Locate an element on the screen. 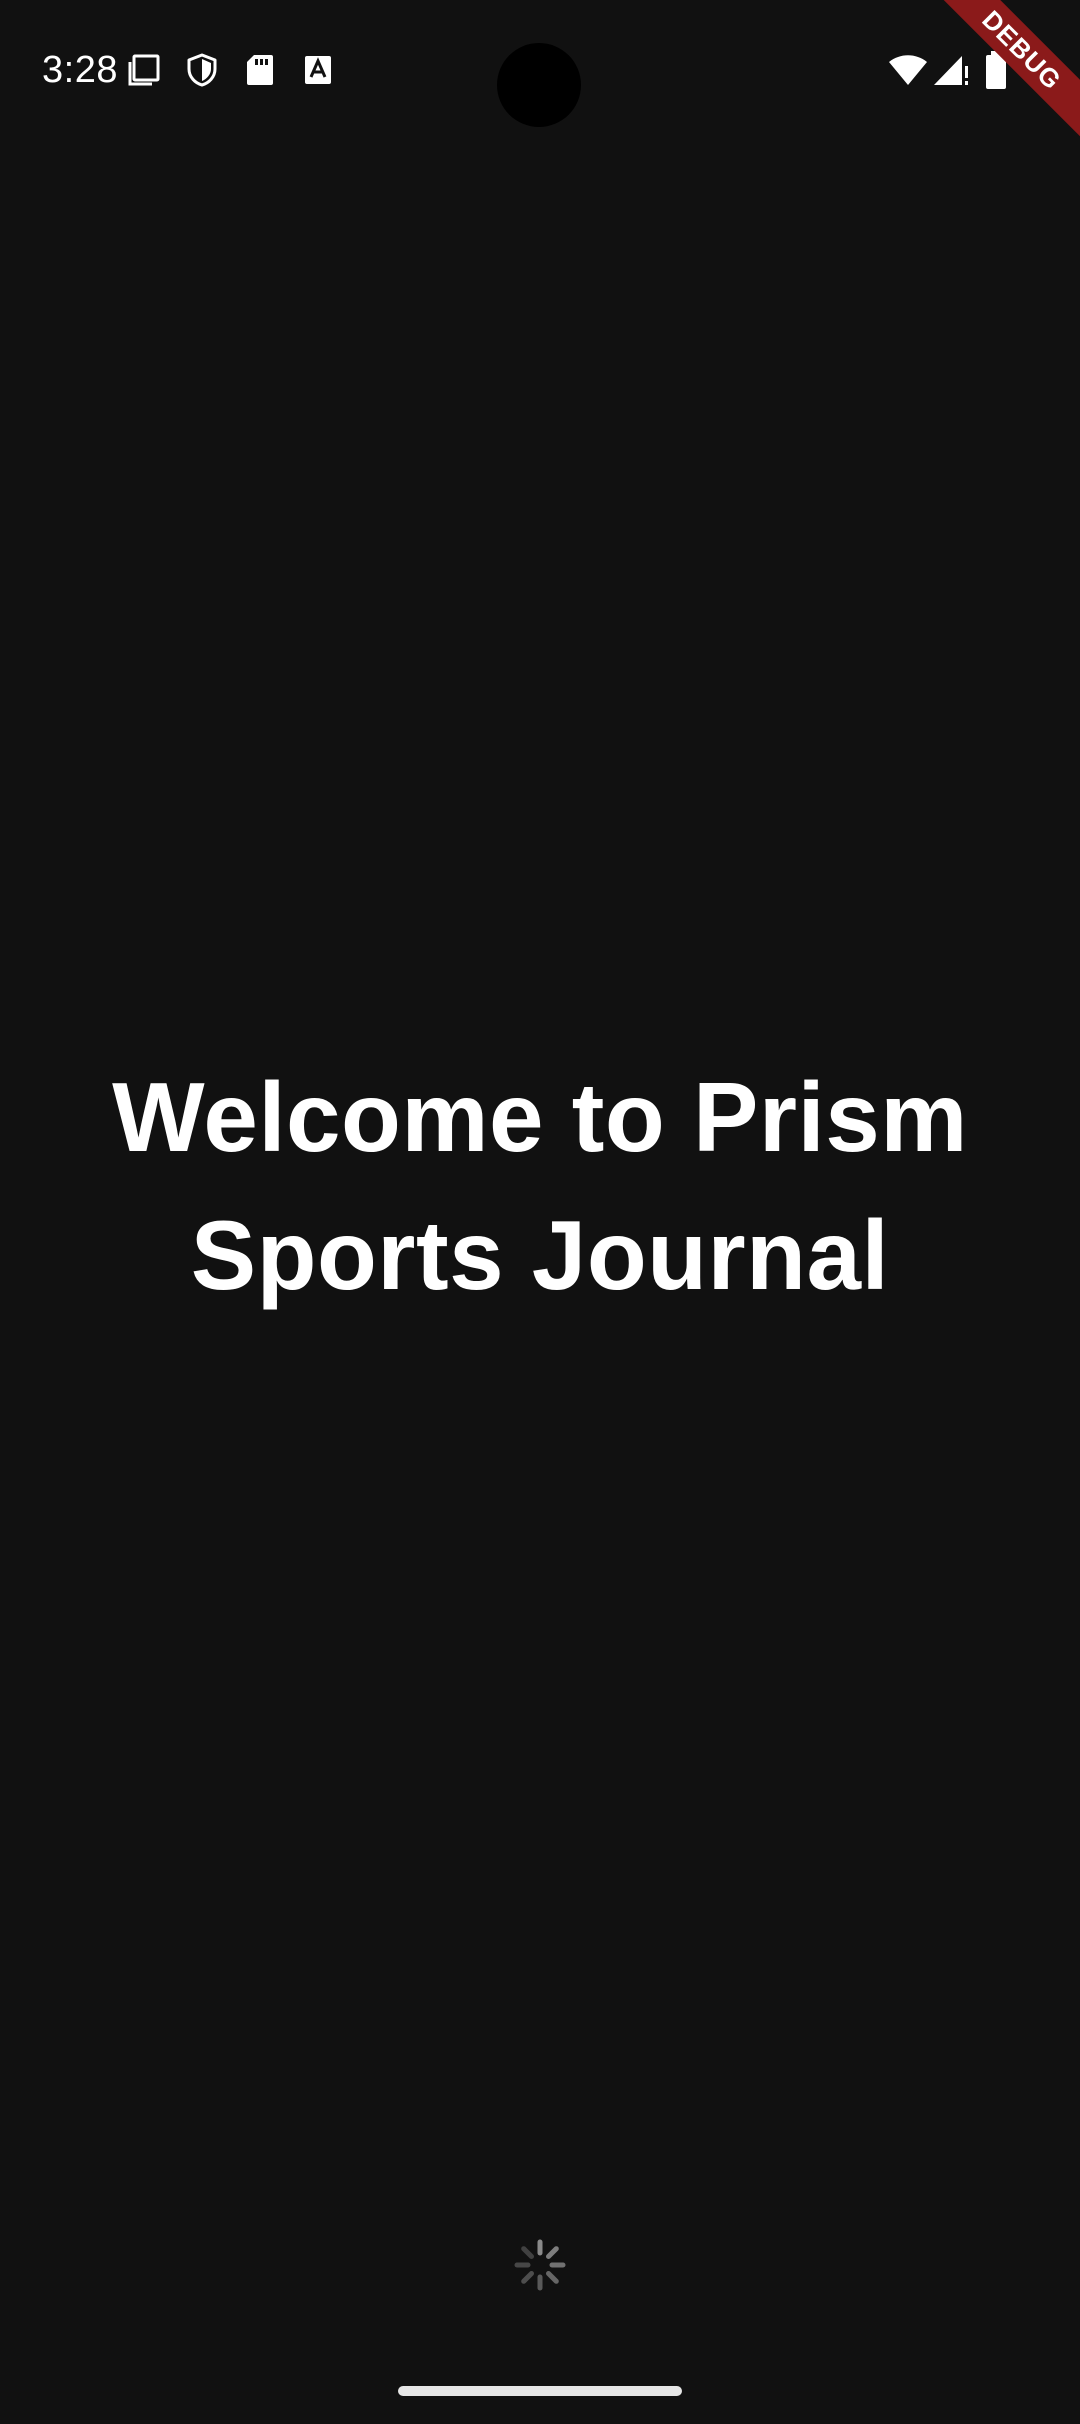 Image resolution: width=1080 pixels, height=2424 pixels. wifi-icon is located at coordinates (908, 70).